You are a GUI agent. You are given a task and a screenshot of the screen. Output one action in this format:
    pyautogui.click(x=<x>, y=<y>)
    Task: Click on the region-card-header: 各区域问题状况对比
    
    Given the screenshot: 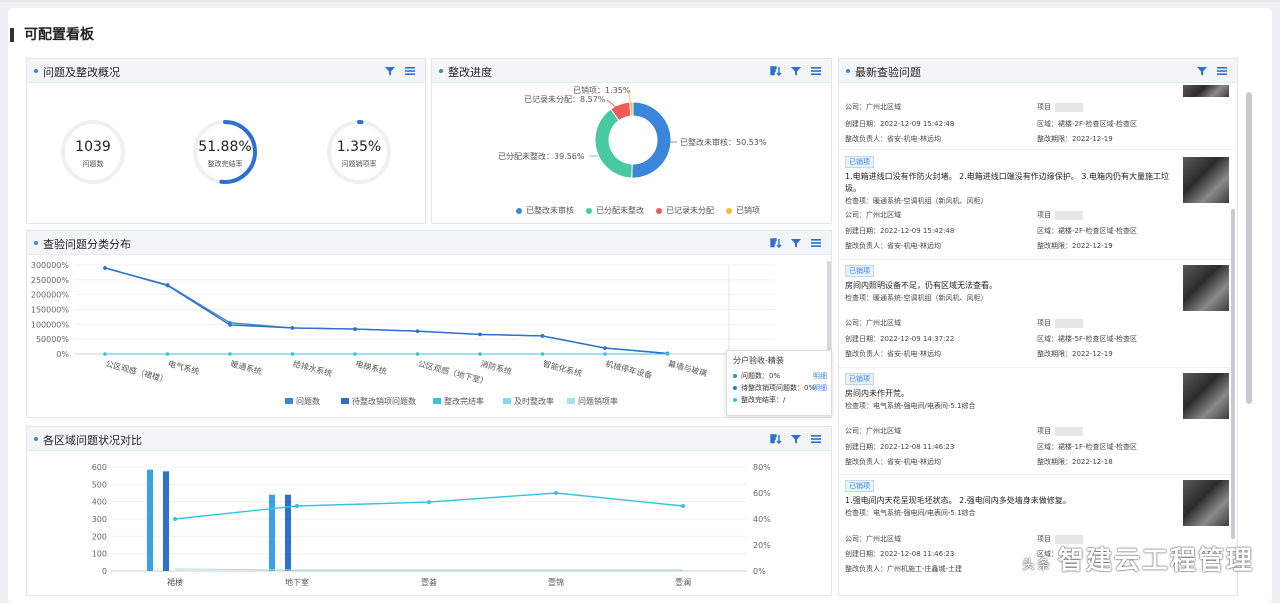 What is the action you would take?
    pyautogui.click(x=429, y=439)
    